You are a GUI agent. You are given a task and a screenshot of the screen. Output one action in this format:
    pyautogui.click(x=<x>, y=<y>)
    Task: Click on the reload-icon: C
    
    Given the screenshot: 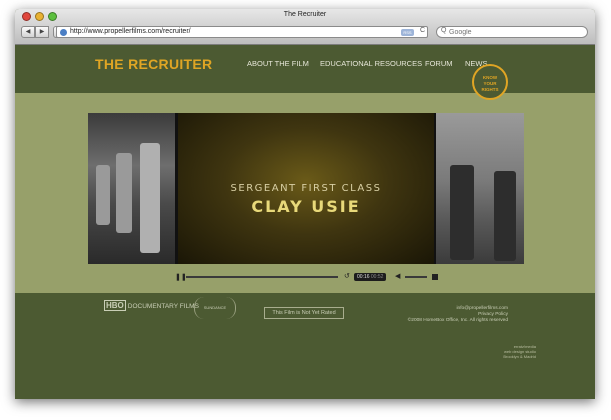 What is the action you would take?
    pyautogui.click(x=422, y=30)
    